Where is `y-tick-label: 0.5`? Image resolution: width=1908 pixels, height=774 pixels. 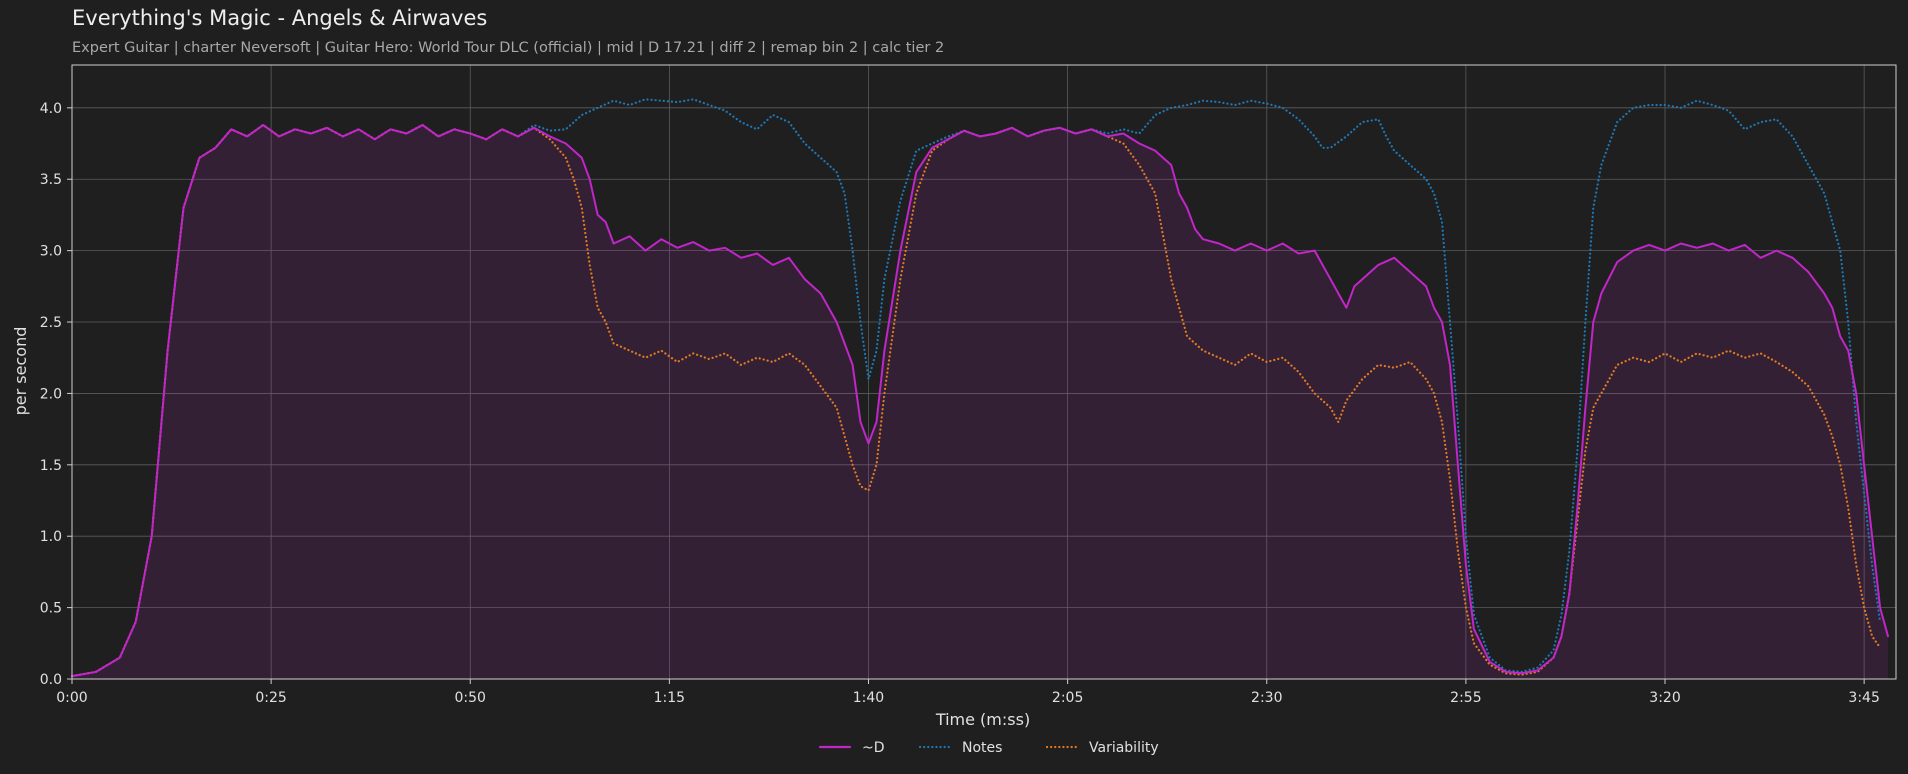
y-tick-label: 0.5 is located at coordinates (51, 609).